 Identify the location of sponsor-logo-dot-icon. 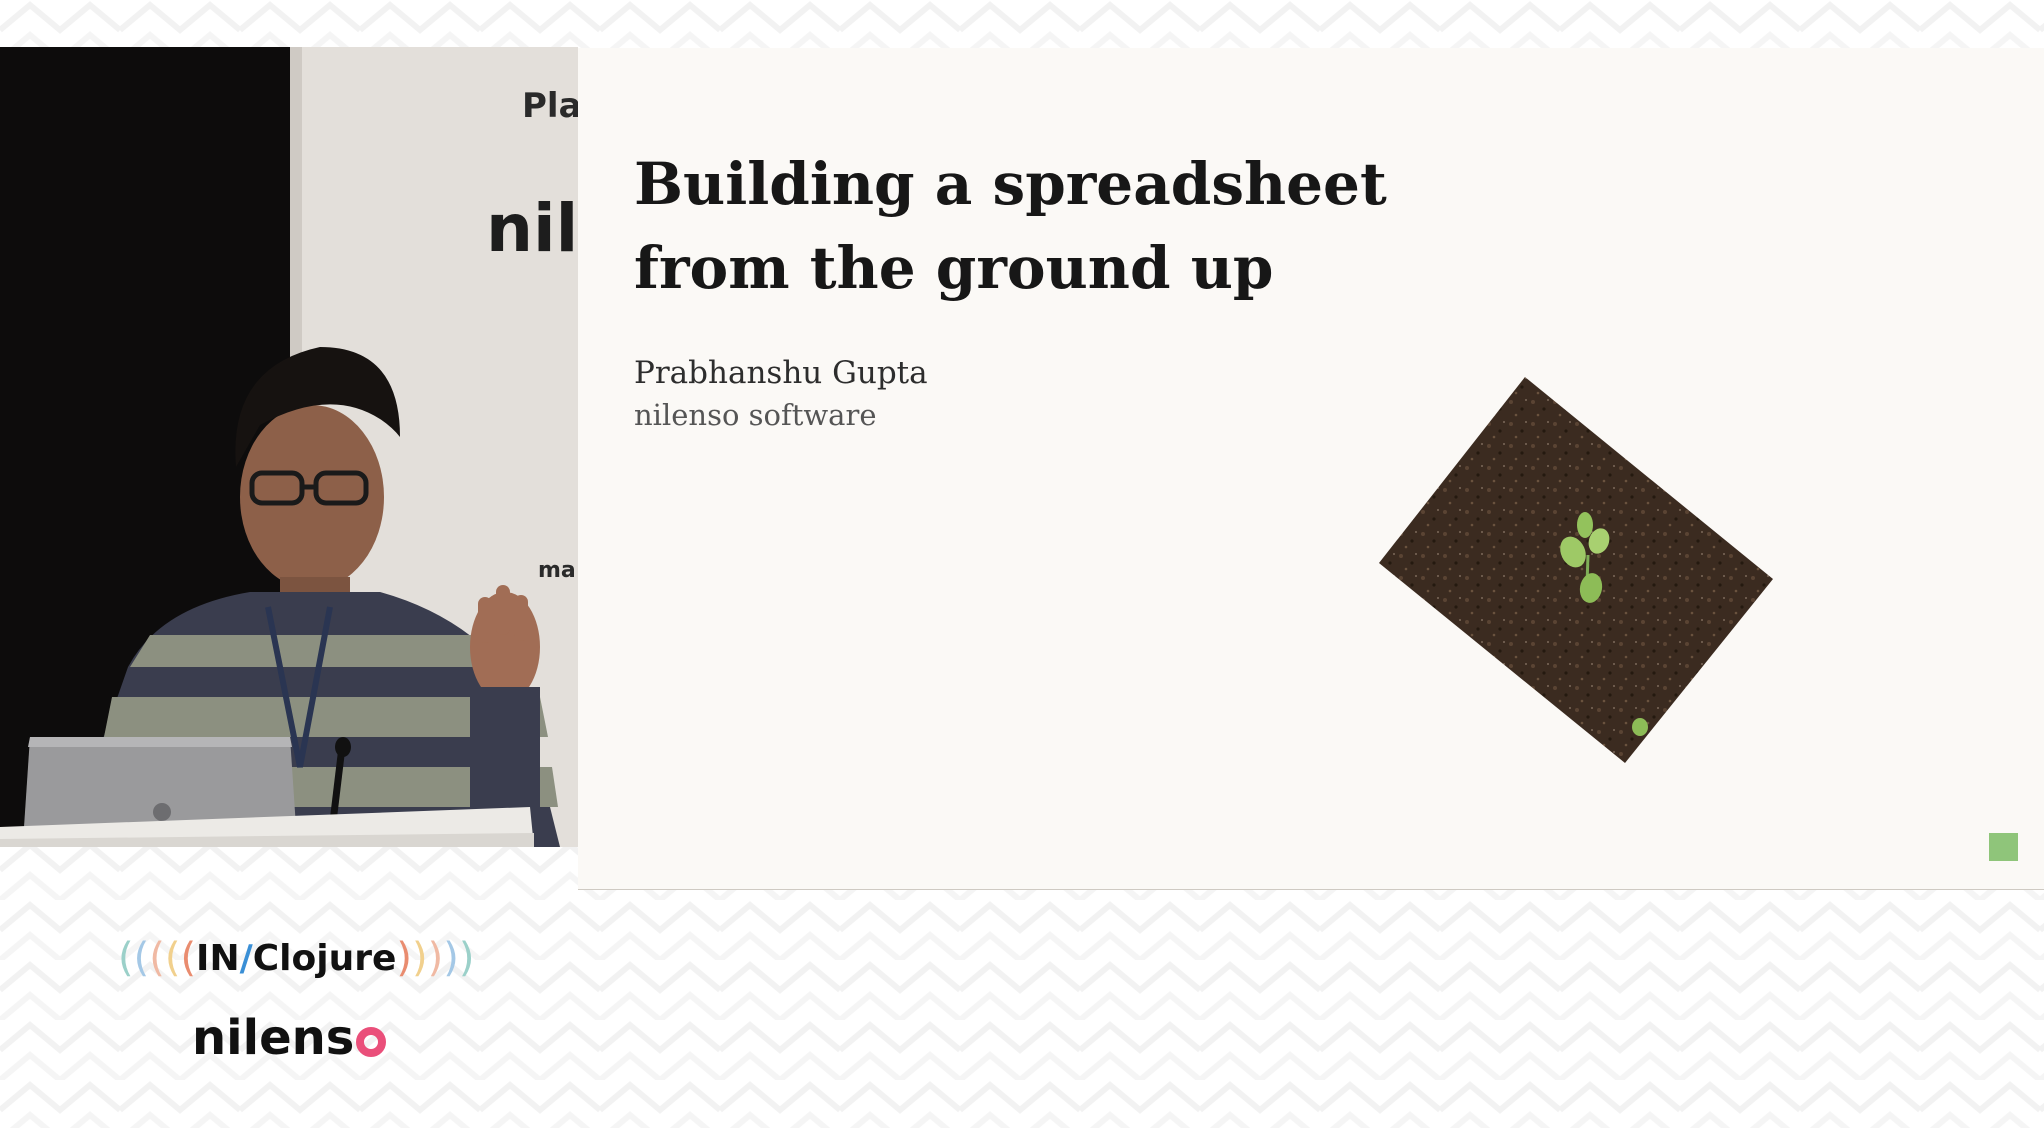
(371, 1042).